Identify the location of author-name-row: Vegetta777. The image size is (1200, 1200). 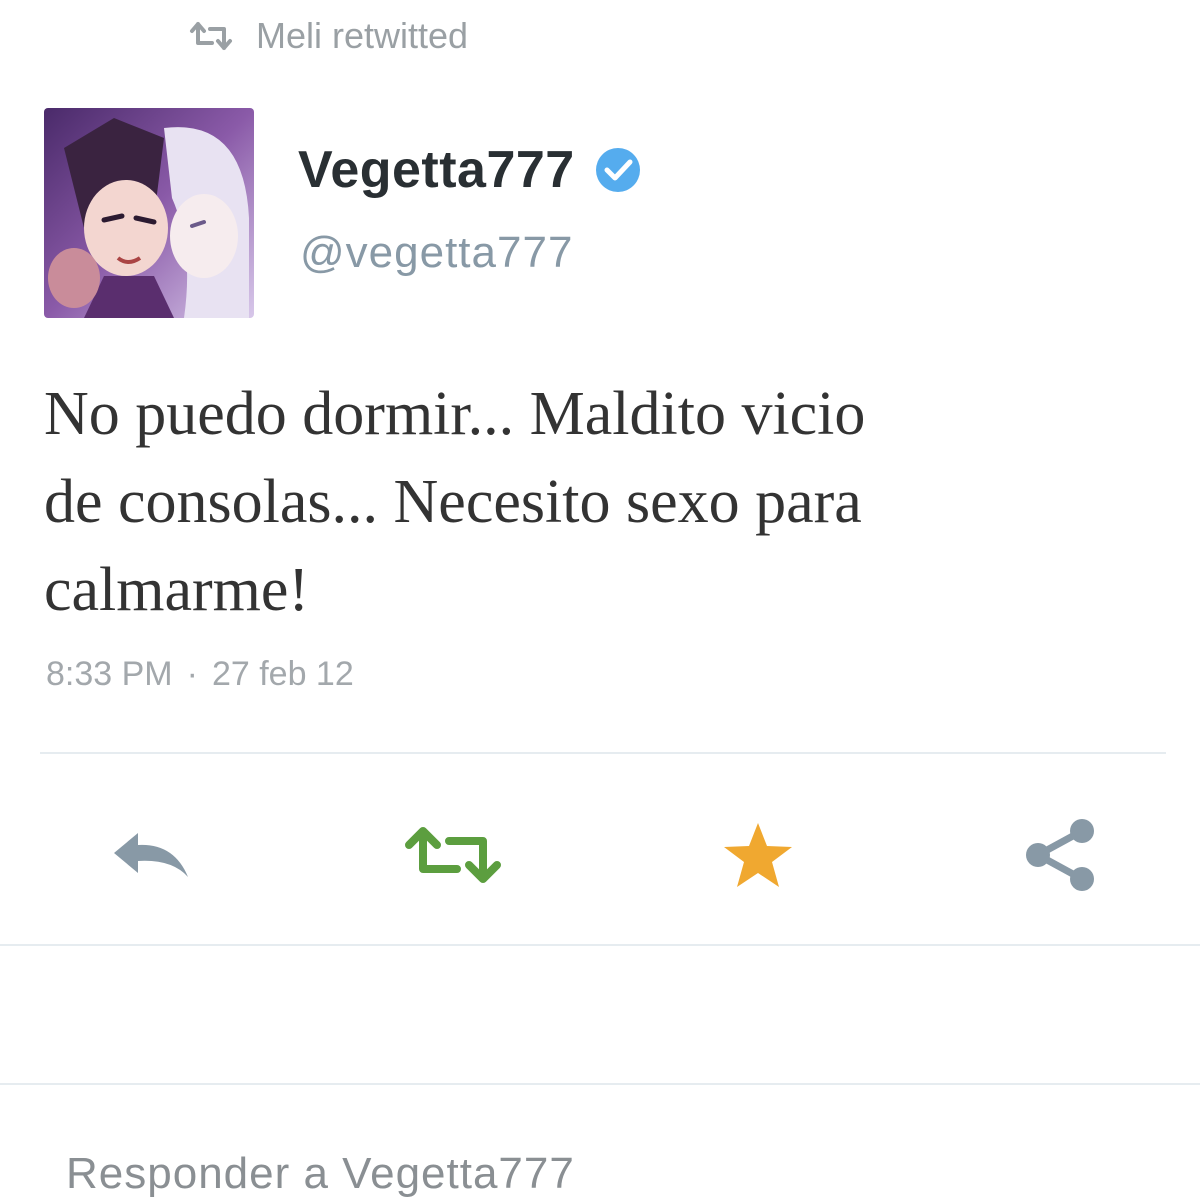
(470, 170).